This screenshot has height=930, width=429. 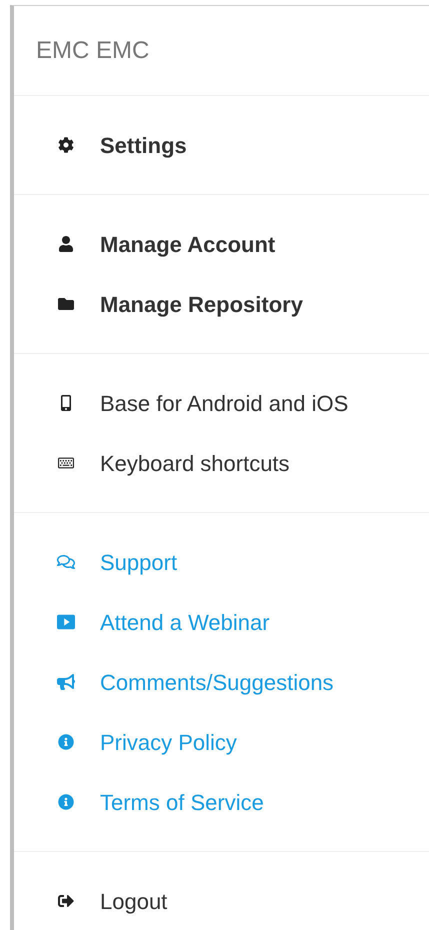 What do you see at coordinates (221, 403) in the screenshot?
I see `menu-item: Base for Android and iOS` at bounding box center [221, 403].